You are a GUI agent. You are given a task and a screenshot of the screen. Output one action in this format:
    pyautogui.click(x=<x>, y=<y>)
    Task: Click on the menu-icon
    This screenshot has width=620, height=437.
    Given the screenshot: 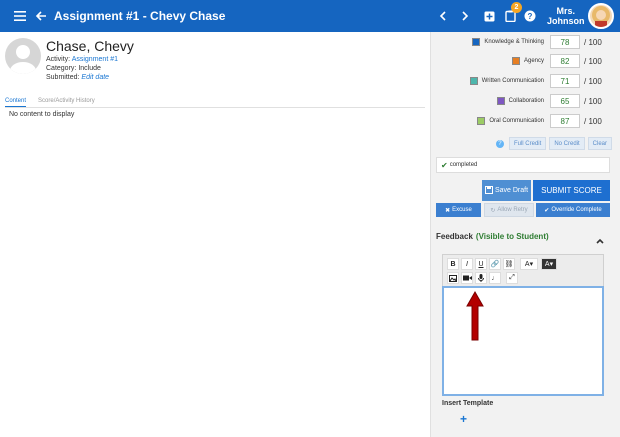 What is the action you would take?
    pyautogui.click(x=20, y=16)
    